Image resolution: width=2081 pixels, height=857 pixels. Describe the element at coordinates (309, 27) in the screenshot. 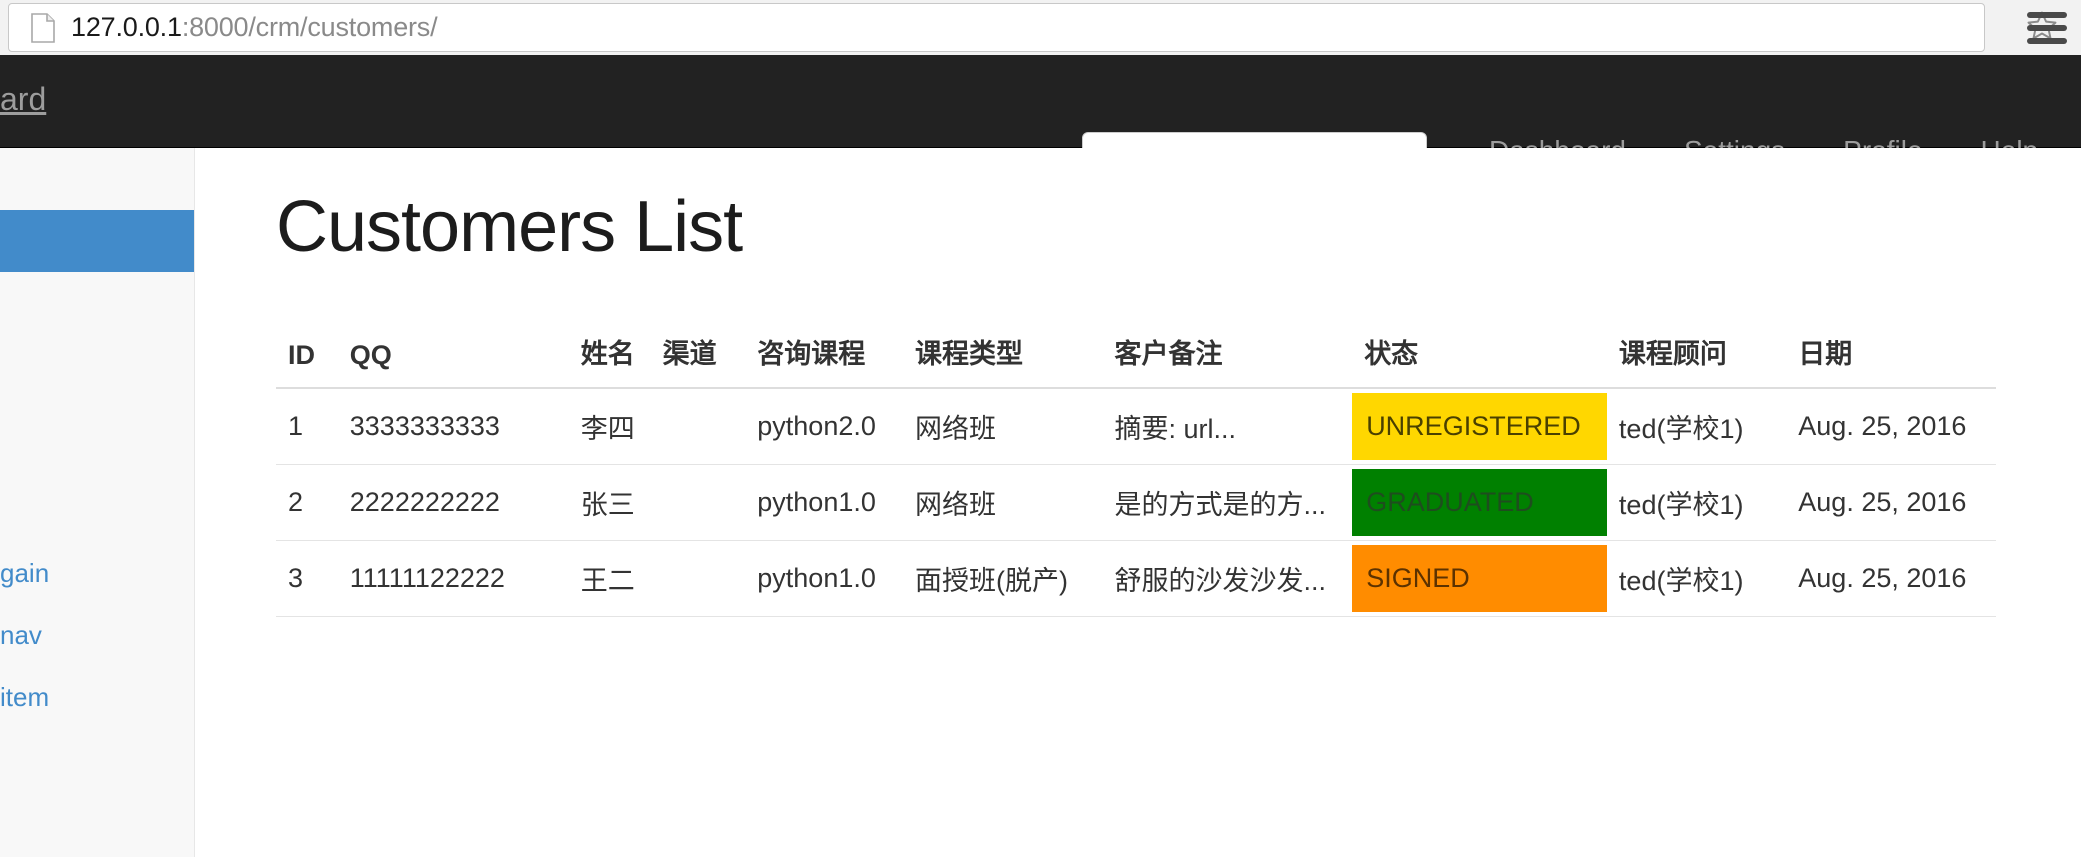

I see `url-path: :8000/crm/customers/` at that location.